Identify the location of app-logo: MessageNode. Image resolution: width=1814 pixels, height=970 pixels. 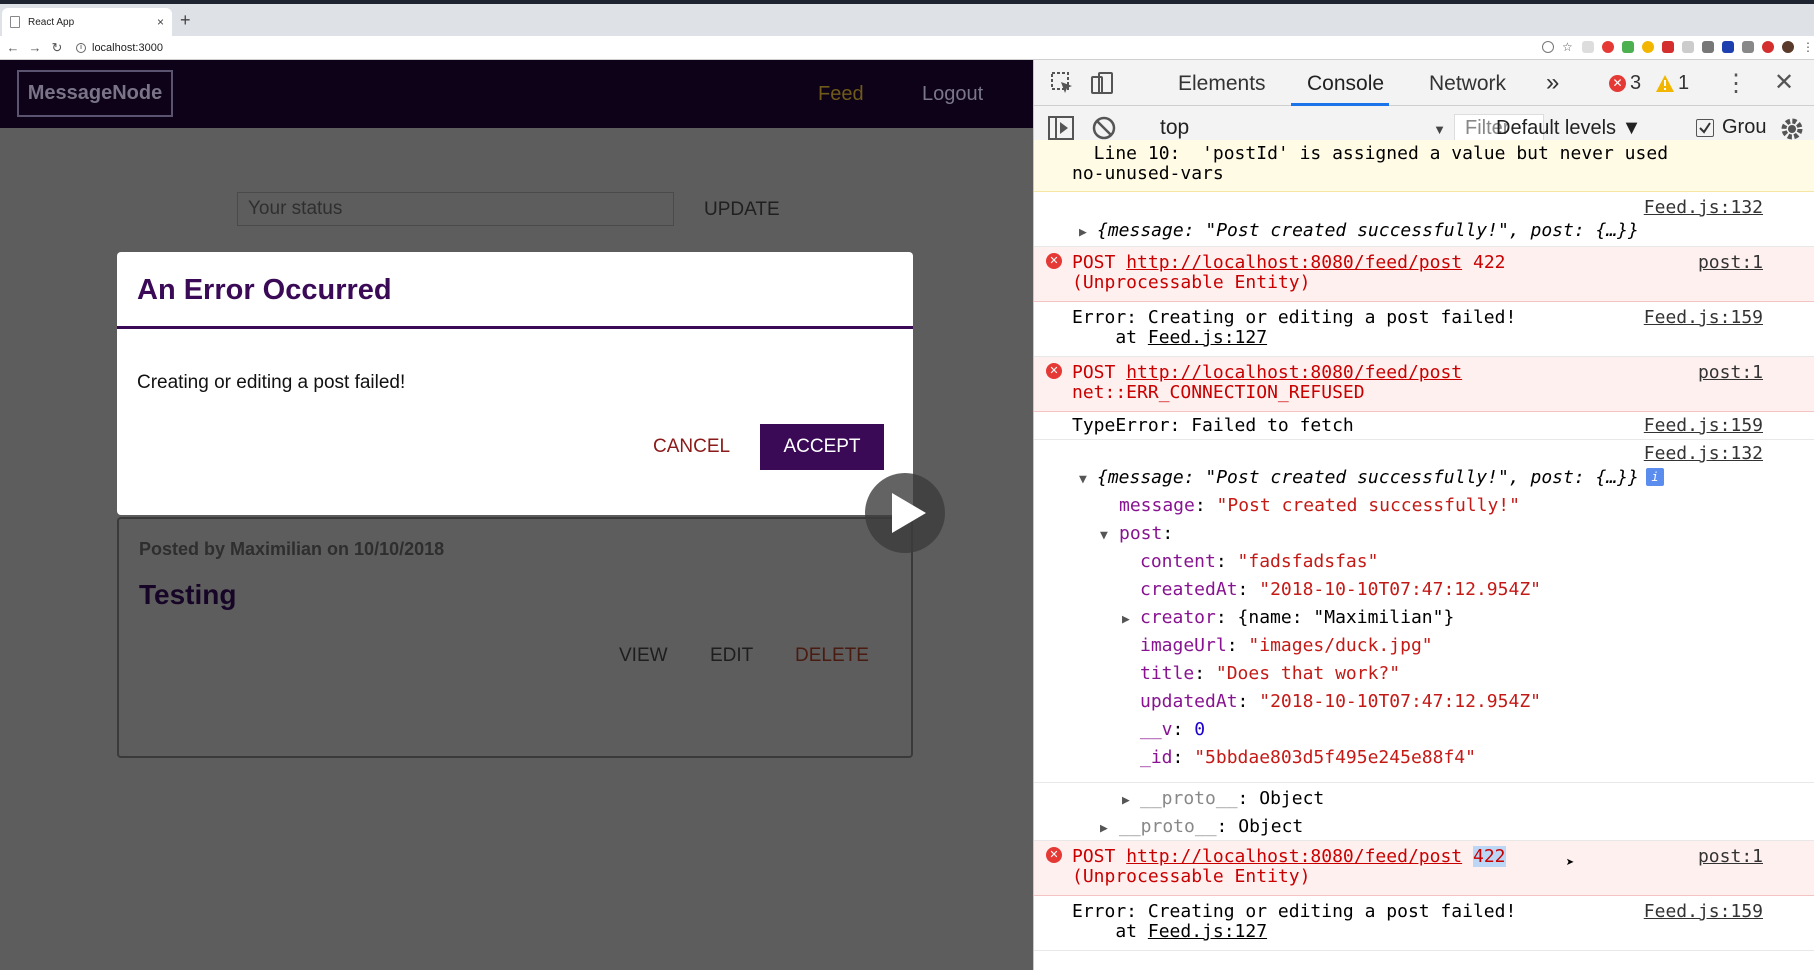
(95, 93).